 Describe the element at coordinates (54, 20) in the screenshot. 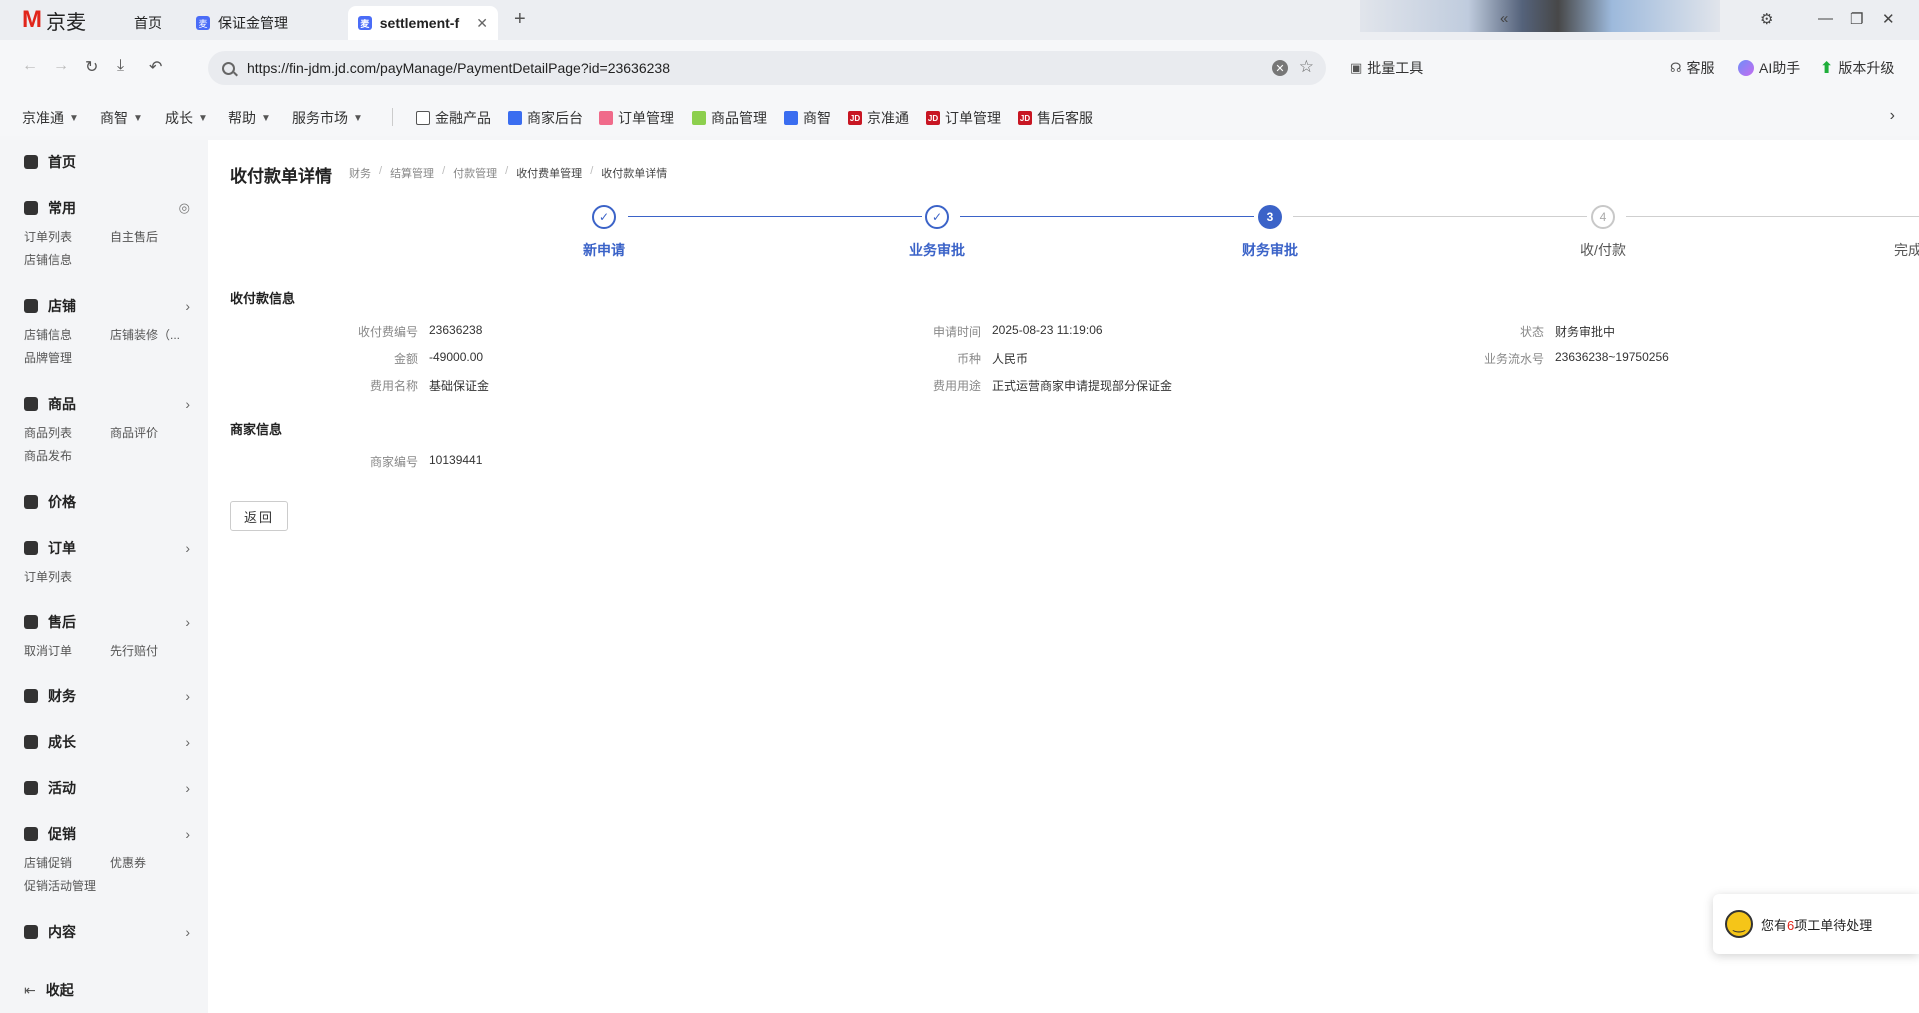

I see `app-logo: M 京麦` at that location.